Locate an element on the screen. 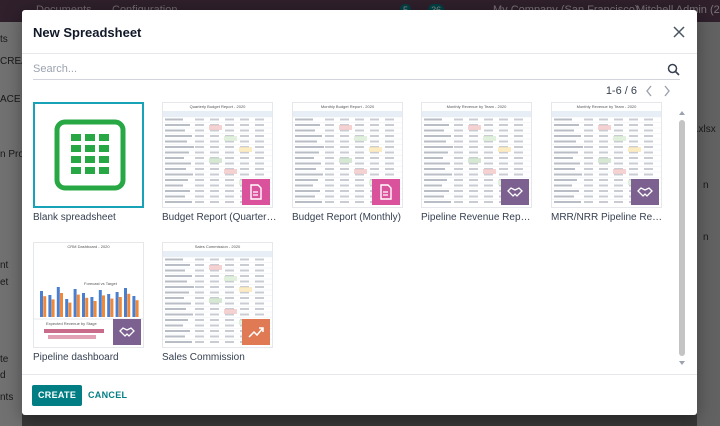  template-scrollbar is located at coordinates (682, 238).